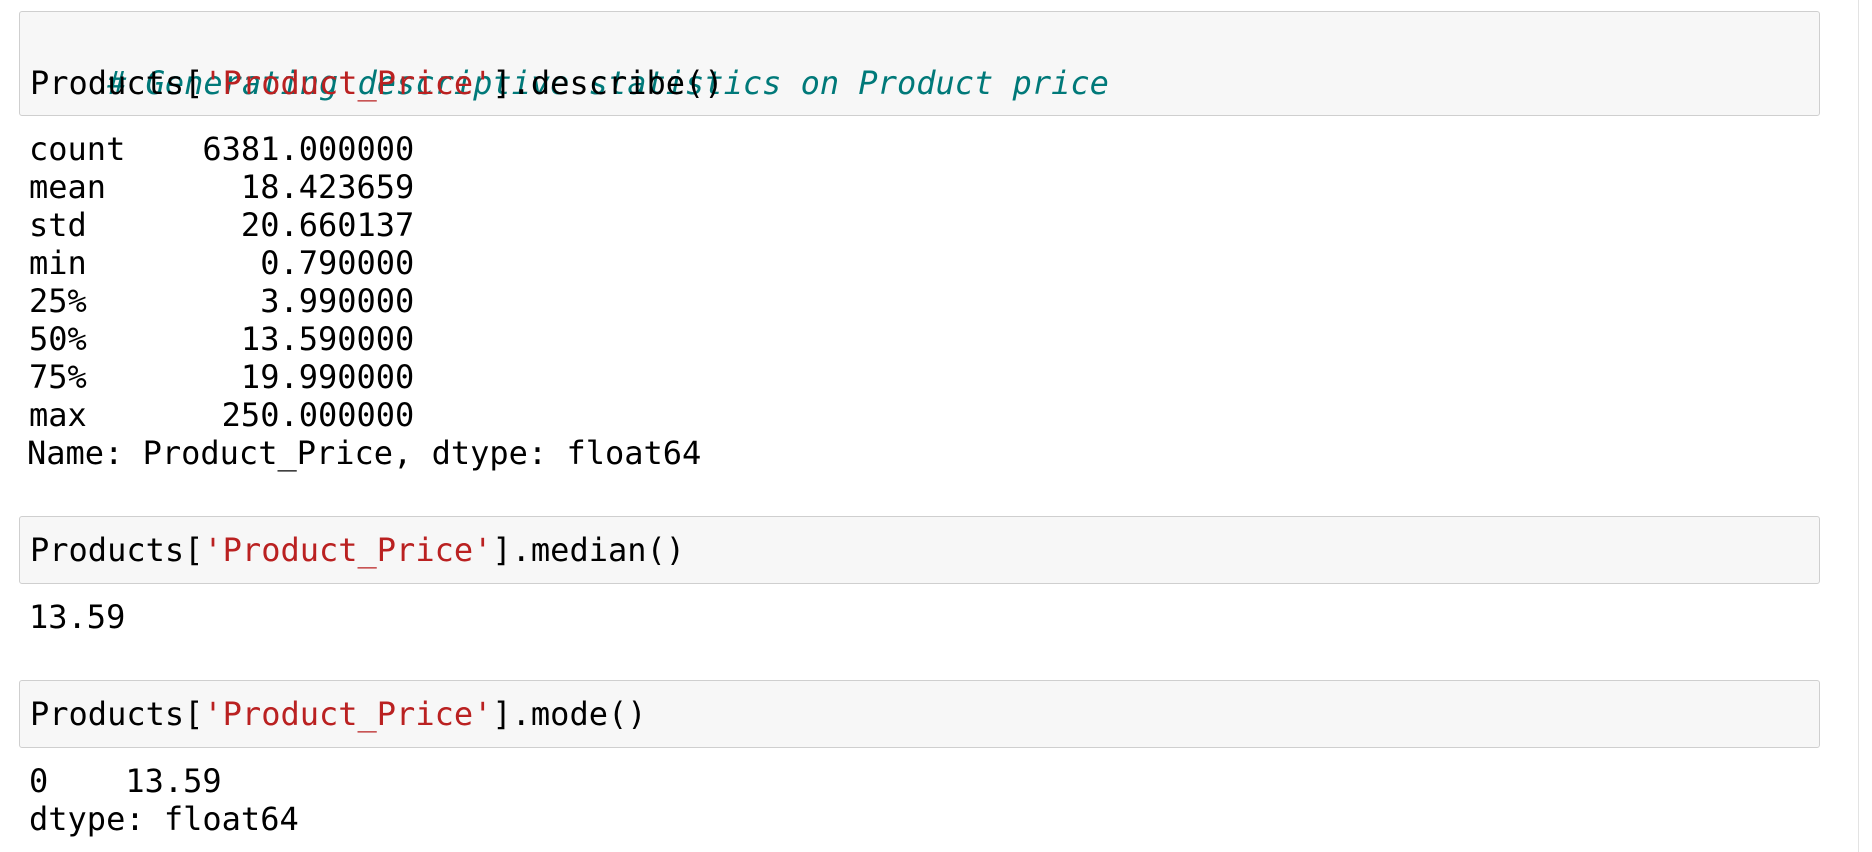 The image size is (1872, 852). I want to click on output-row: min 0.790000, so click(222, 263).